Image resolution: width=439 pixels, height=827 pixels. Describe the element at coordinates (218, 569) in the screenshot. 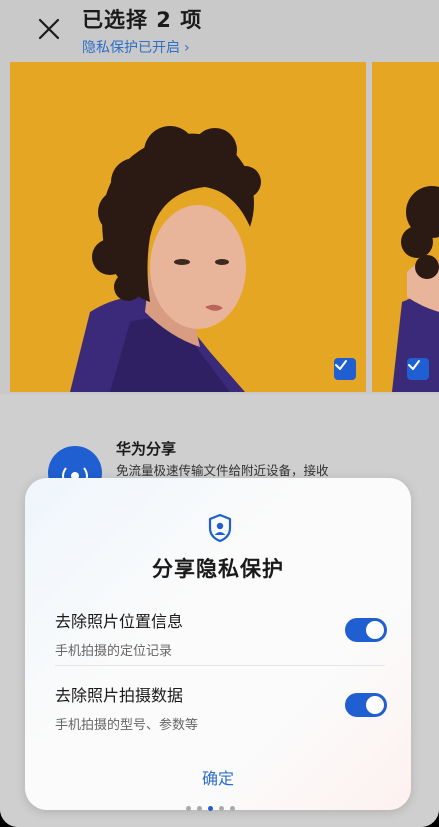

I see `dialog-title: 分享隐私保护` at that location.